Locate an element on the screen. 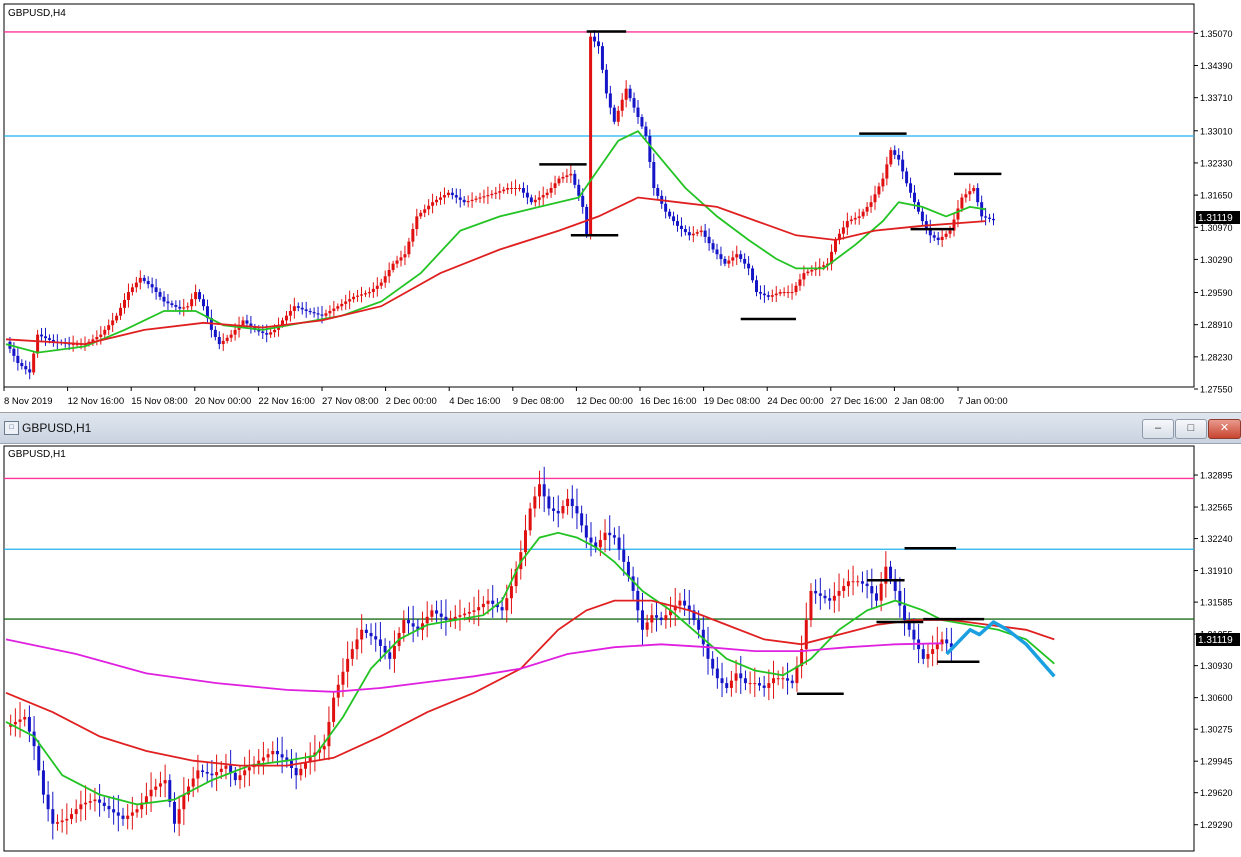  minimize-button: – is located at coordinates (1158, 429).